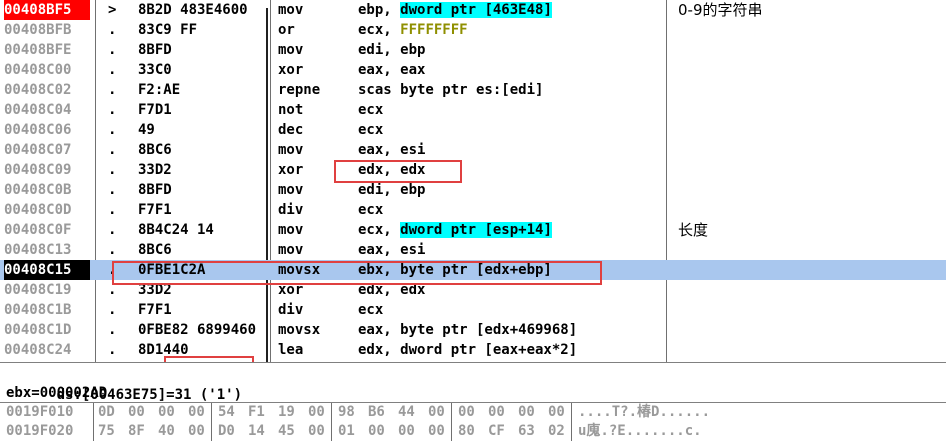  What do you see at coordinates (47, 10) in the screenshot?
I see `instruction-address: 00408BF5` at bounding box center [47, 10].